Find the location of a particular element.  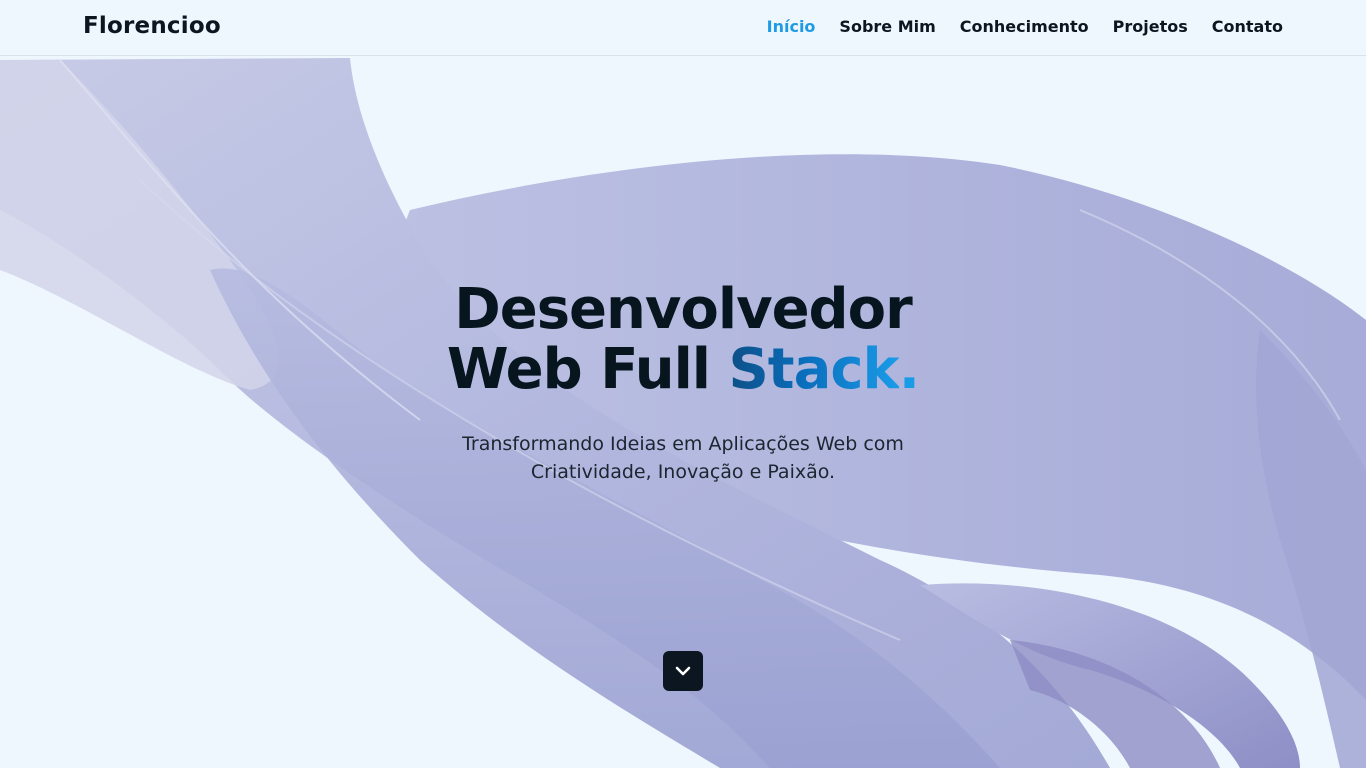

hero-title-line1: Desenvolvedor is located at coordinates (683, 309).